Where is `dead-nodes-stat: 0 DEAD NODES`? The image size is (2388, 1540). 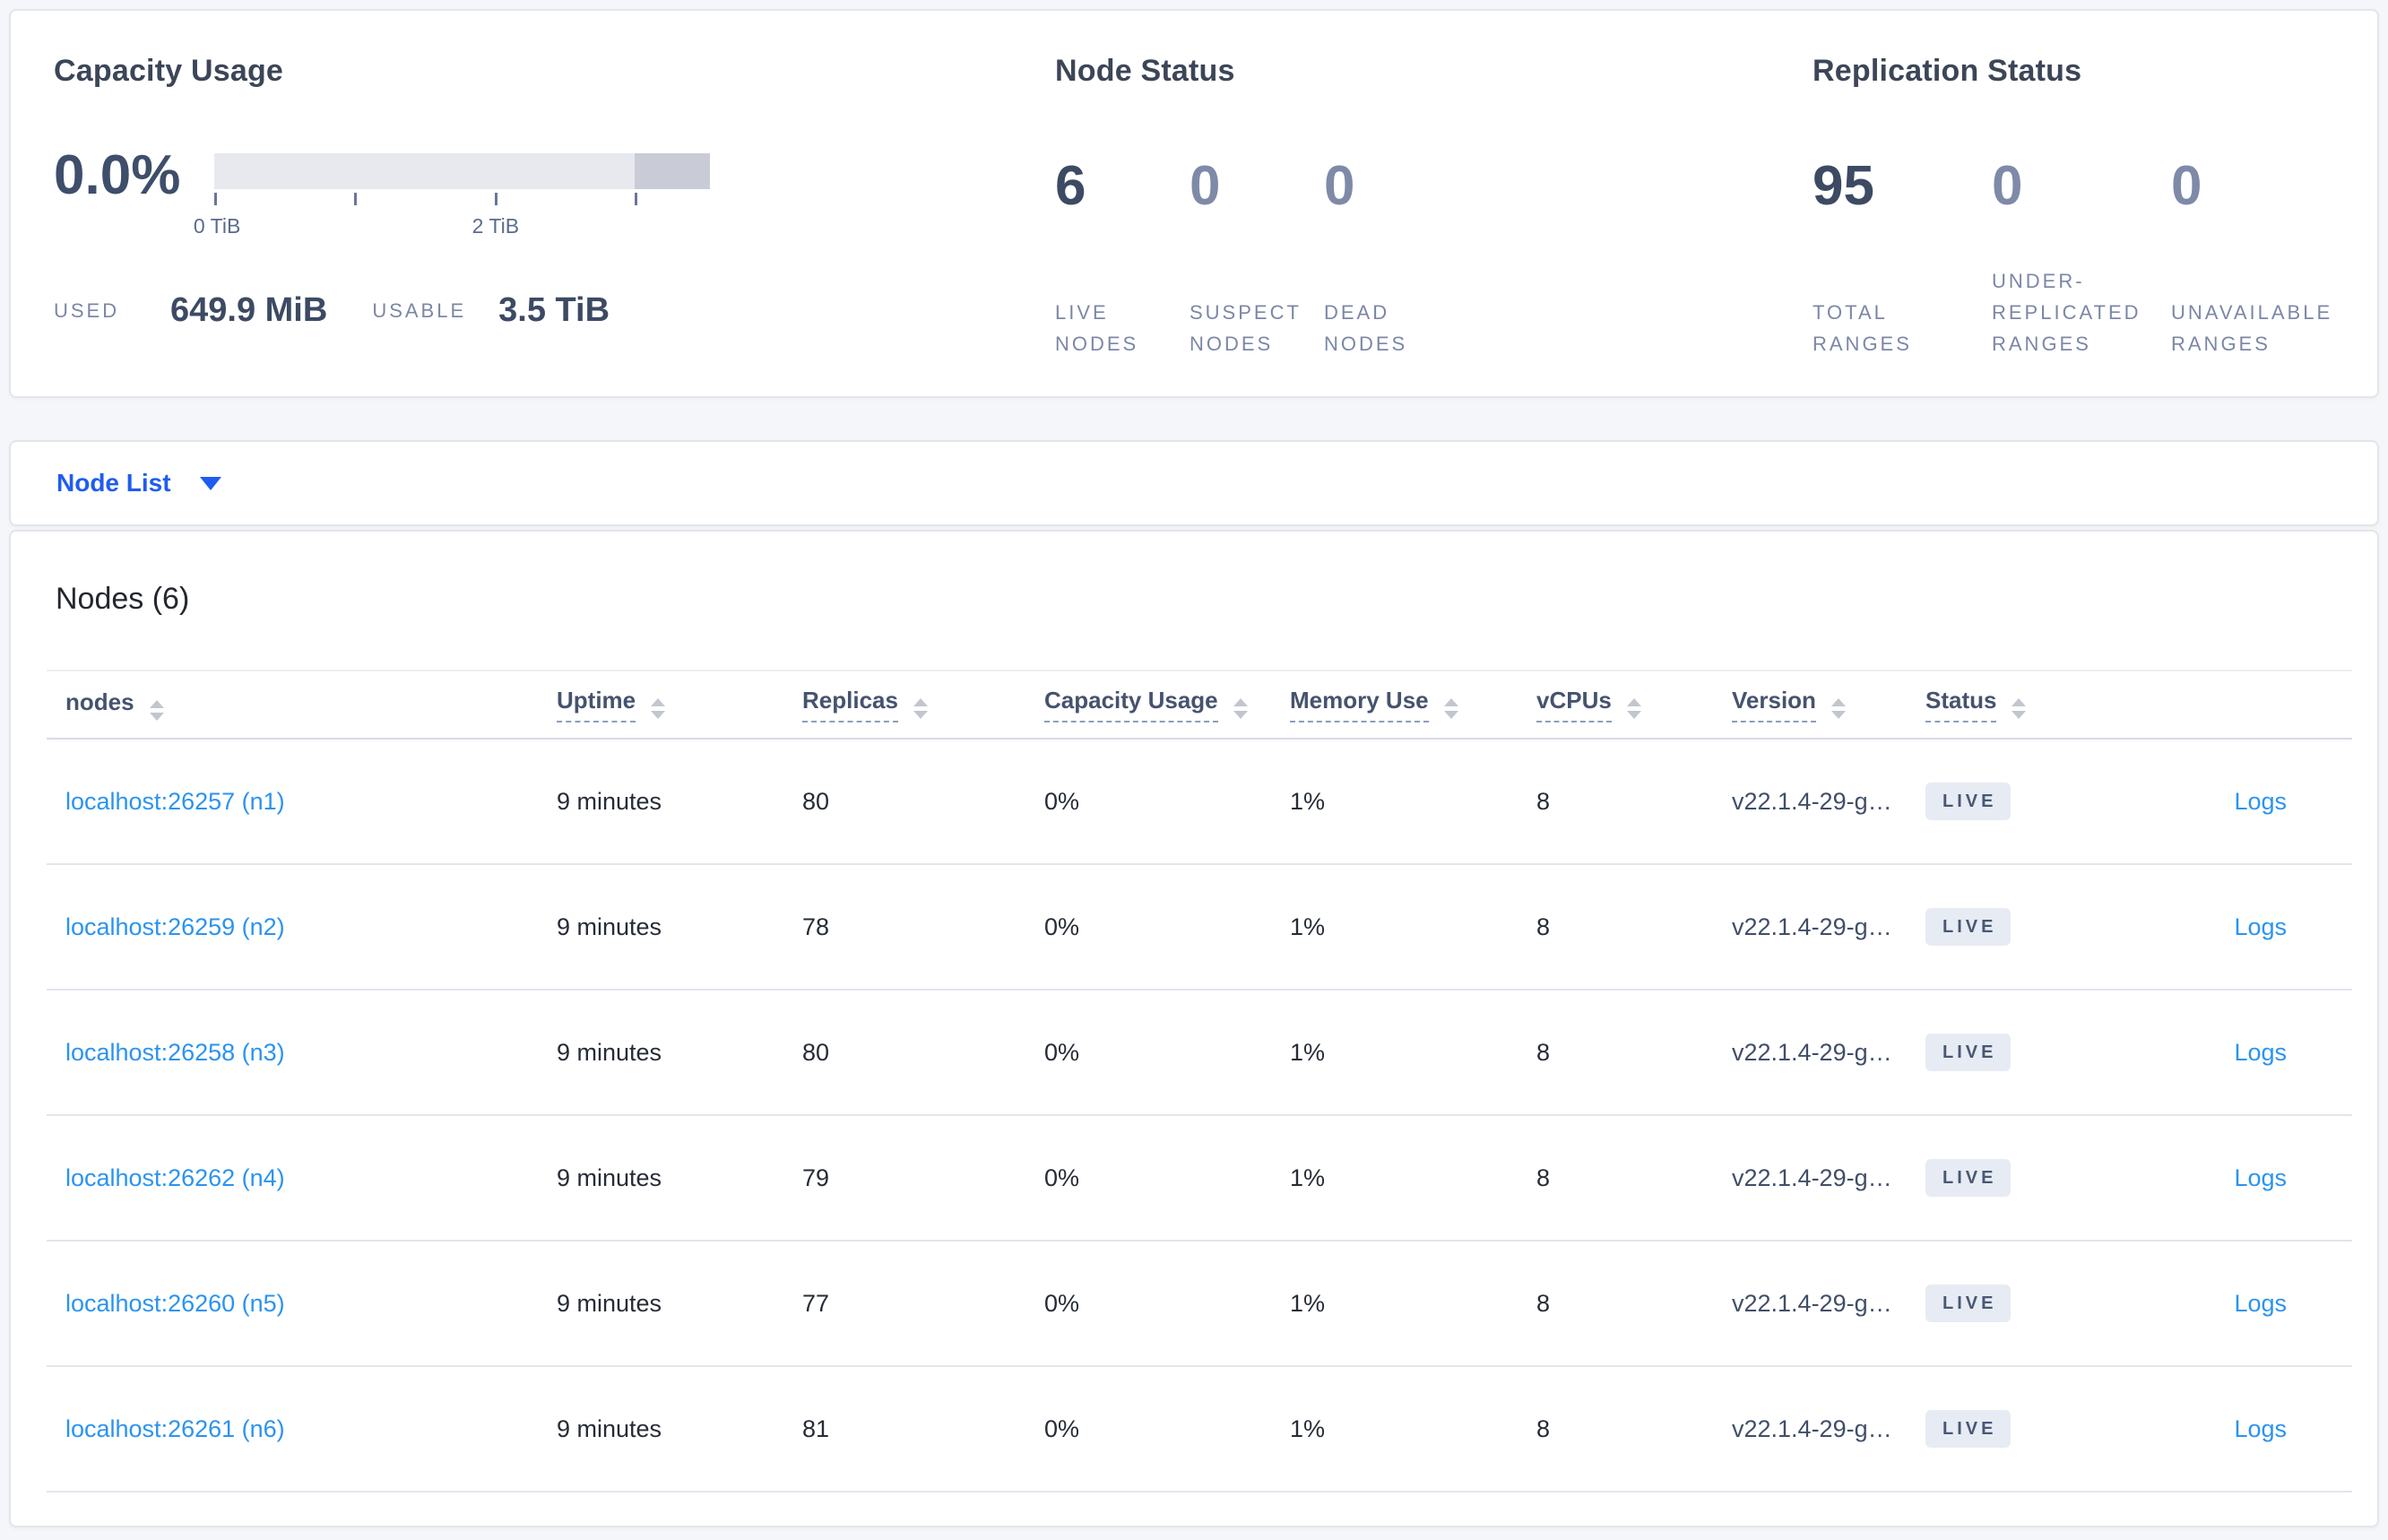 dead-nodes-stat: 0 DEAD NODES is located at coordinates (1391, 258).